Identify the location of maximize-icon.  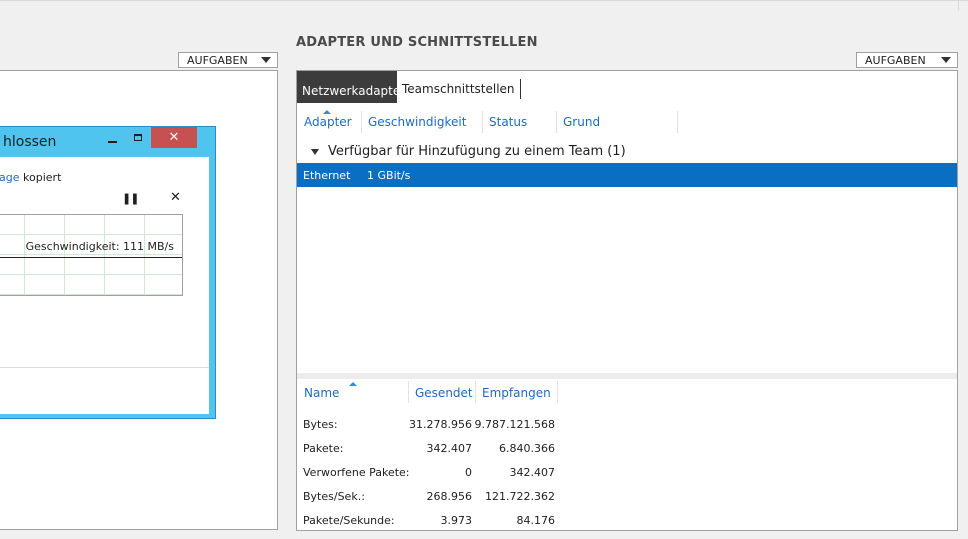
(138, 137).